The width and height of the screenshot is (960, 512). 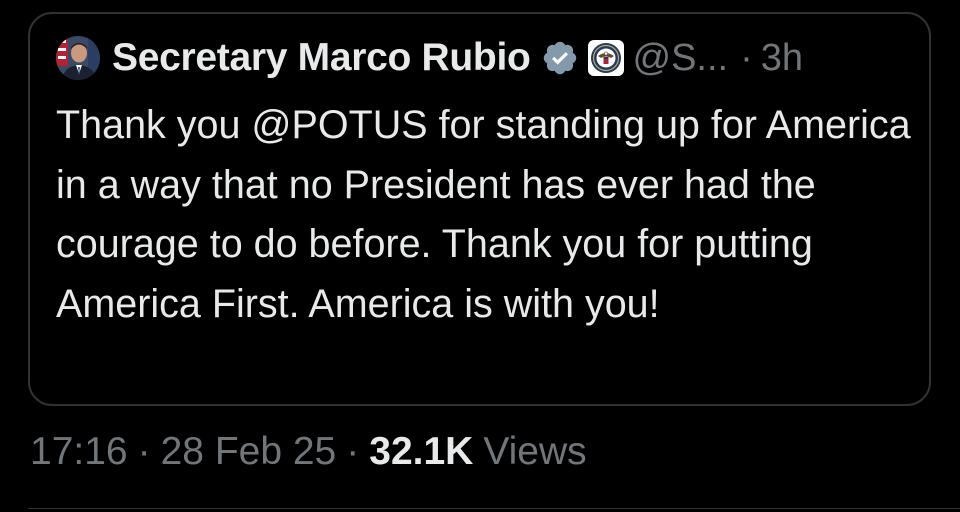 What do you see at coordinates (154, 125) in the screenshot?
I see `tweet-text-before-mention: Thank you` at bounding box center [154, 125].